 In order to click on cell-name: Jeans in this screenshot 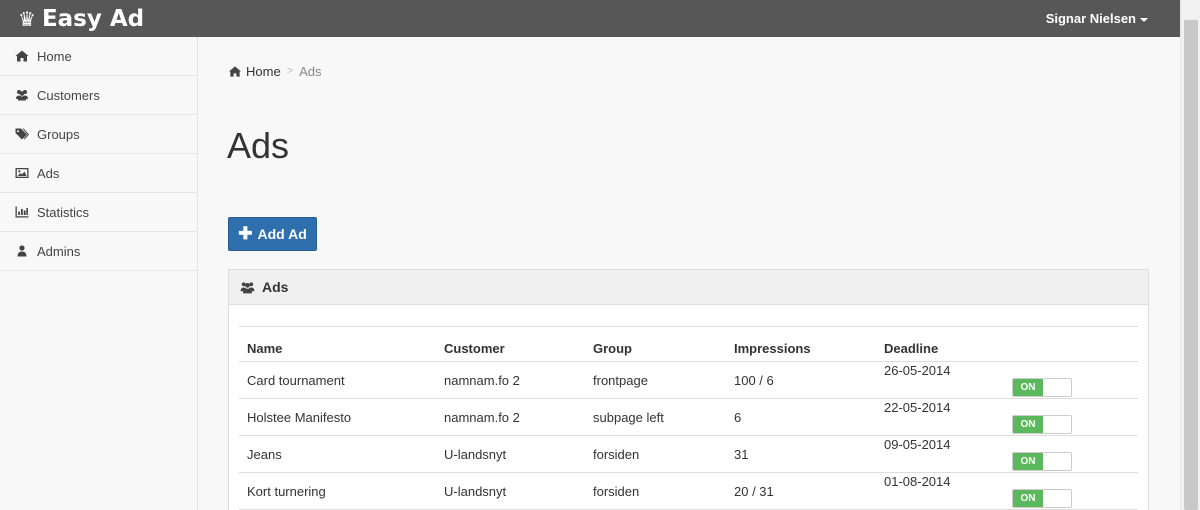, I will do `click(337, 454)`.